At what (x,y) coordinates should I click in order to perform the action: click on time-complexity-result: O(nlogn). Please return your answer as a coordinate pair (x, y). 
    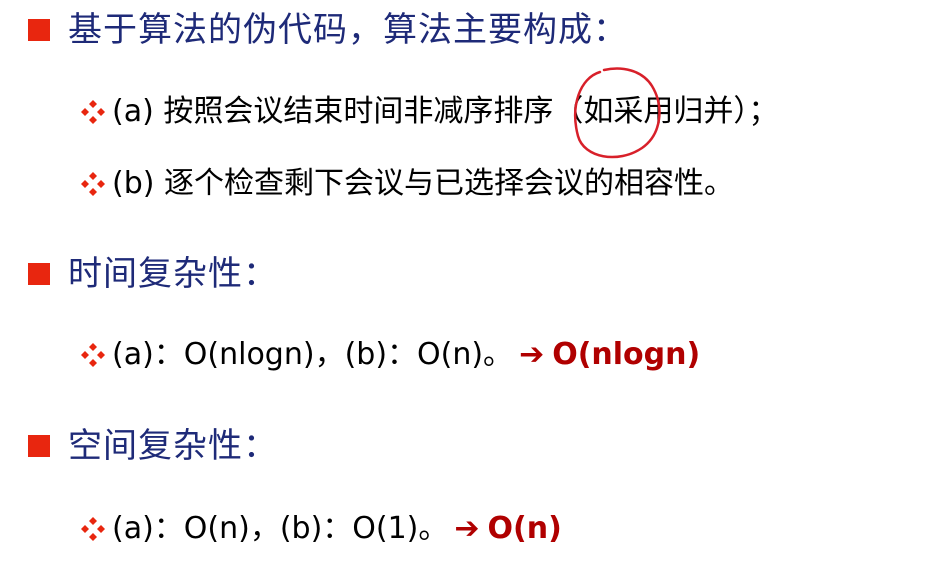
    Looking at the image, I should click on (626, 354).